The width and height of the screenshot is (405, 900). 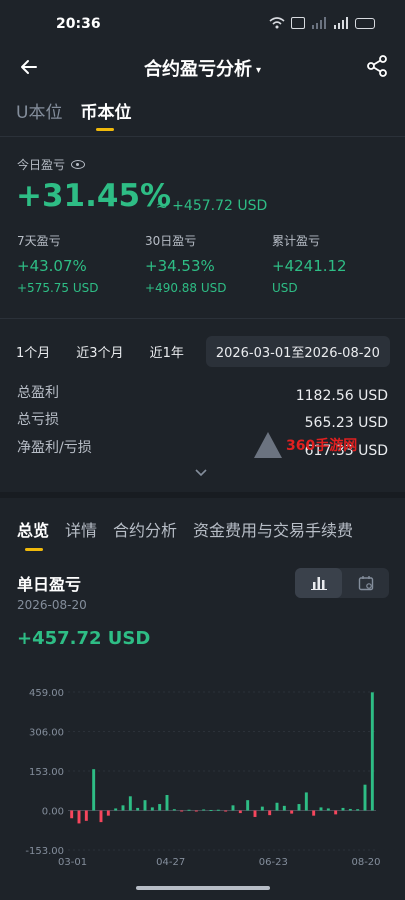 What do you see at coordinates (268, 445) in the screenshot?
I see `watermark-logo-icon` at bounding box center [268, 445].